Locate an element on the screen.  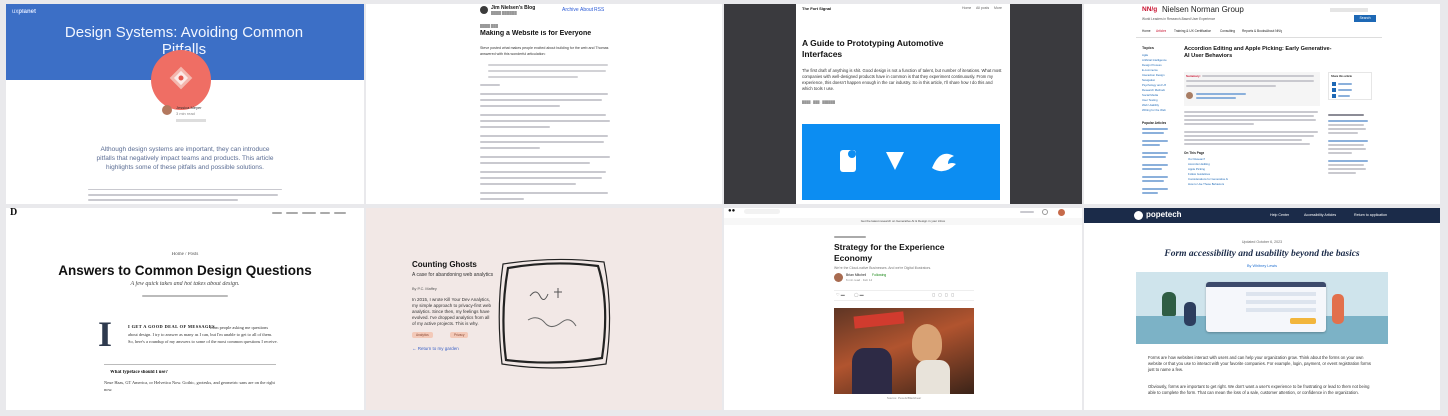
nav-archive: Archive is located at coordinates (570, 10).